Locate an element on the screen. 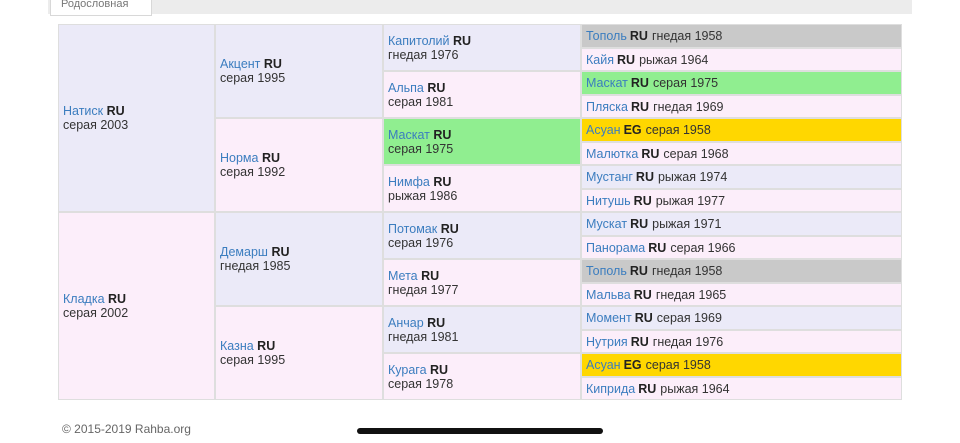 The height and width of the screenshot is (443, 960). horse-link: Акцент is located at coordinates (240, 64).